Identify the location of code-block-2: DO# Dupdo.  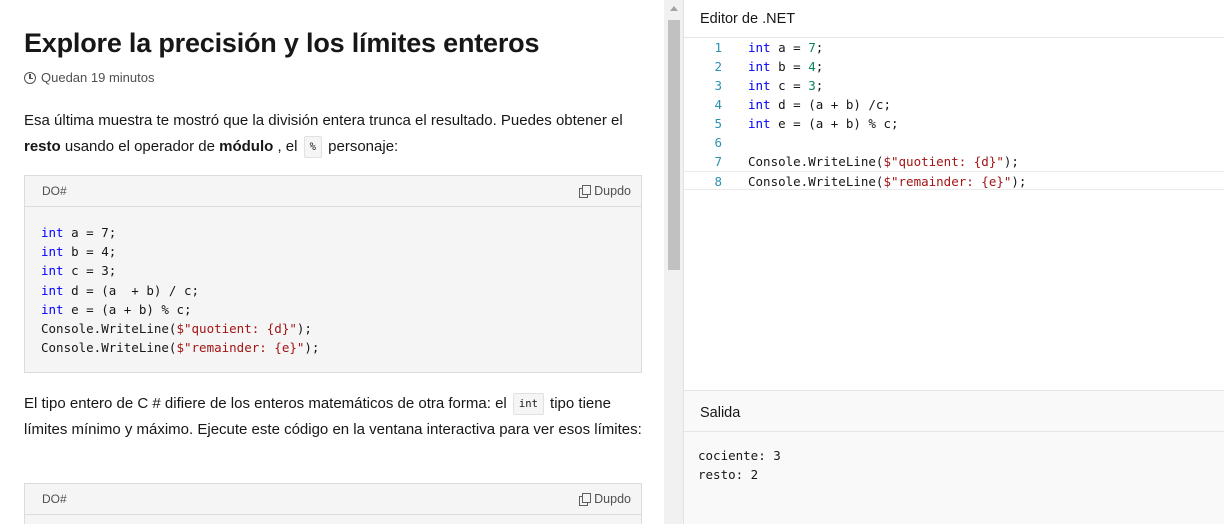
(333, 503).